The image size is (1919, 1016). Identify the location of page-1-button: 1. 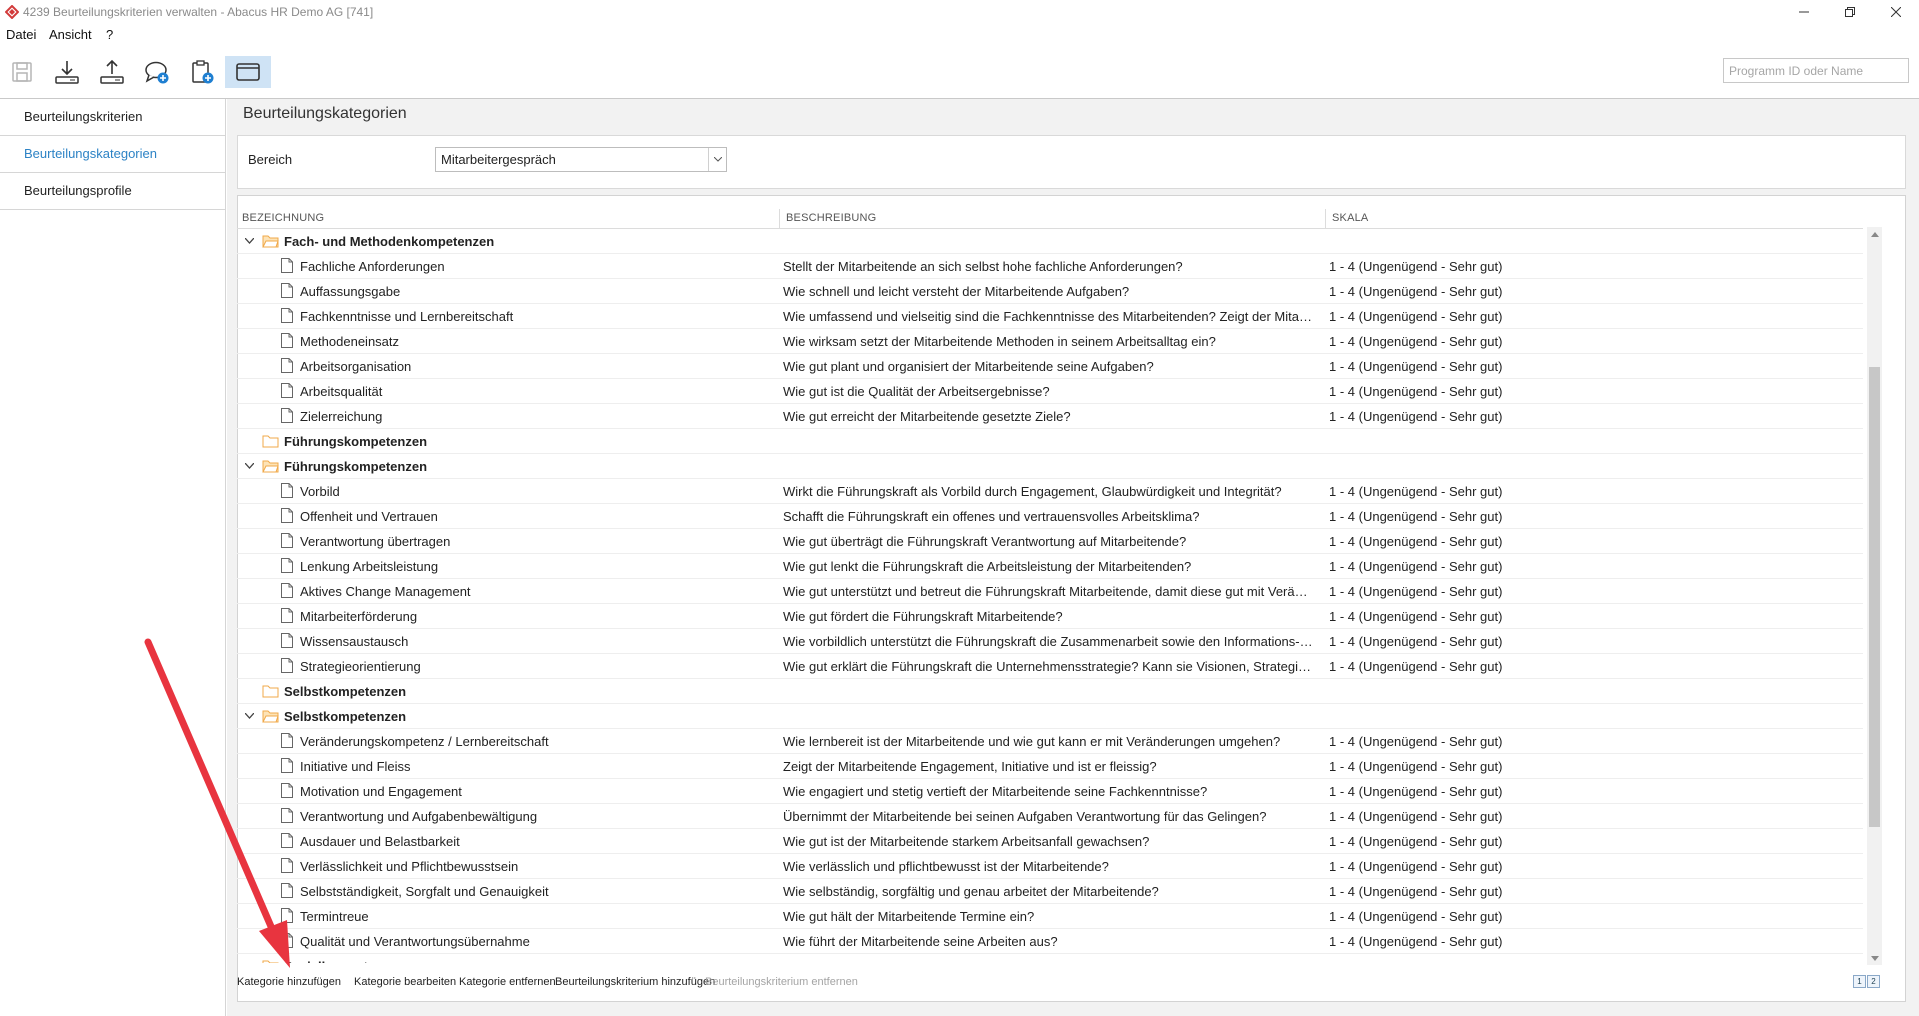
(1859, 981).